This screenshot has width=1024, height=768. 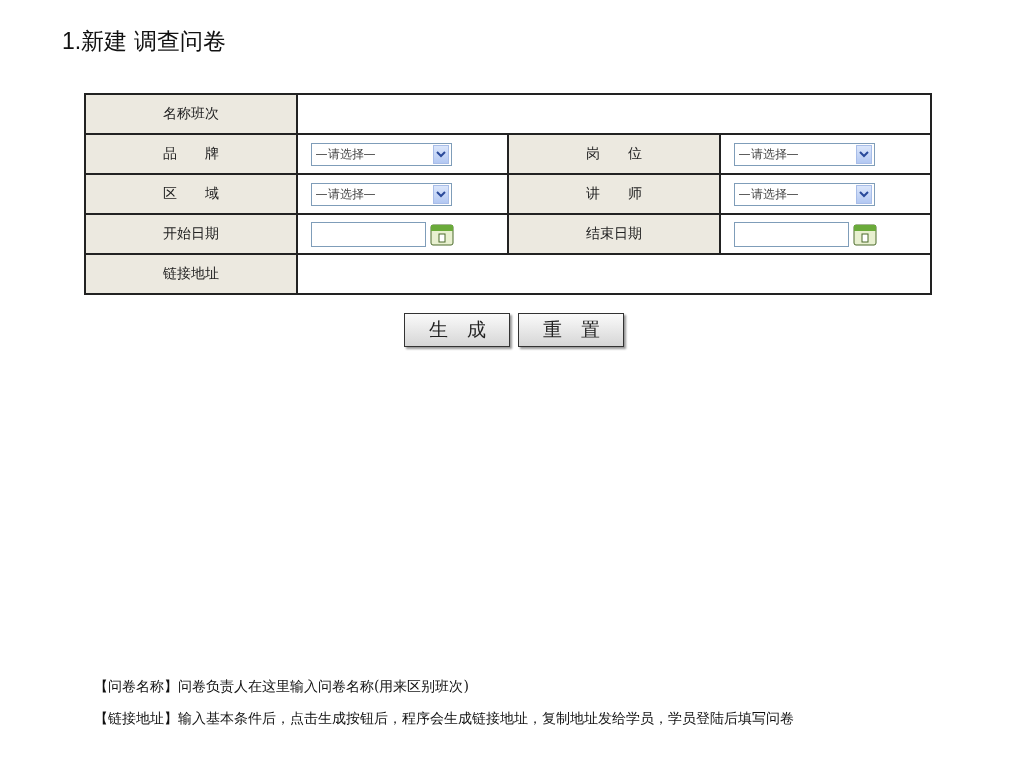 I want to click on note-text: 【链接地址】输入基本条件后，点击生成按钮后，程序会生成链接地址，复制地址发给学员，学员登陆后填写问卷, so click(x=444, y=719).